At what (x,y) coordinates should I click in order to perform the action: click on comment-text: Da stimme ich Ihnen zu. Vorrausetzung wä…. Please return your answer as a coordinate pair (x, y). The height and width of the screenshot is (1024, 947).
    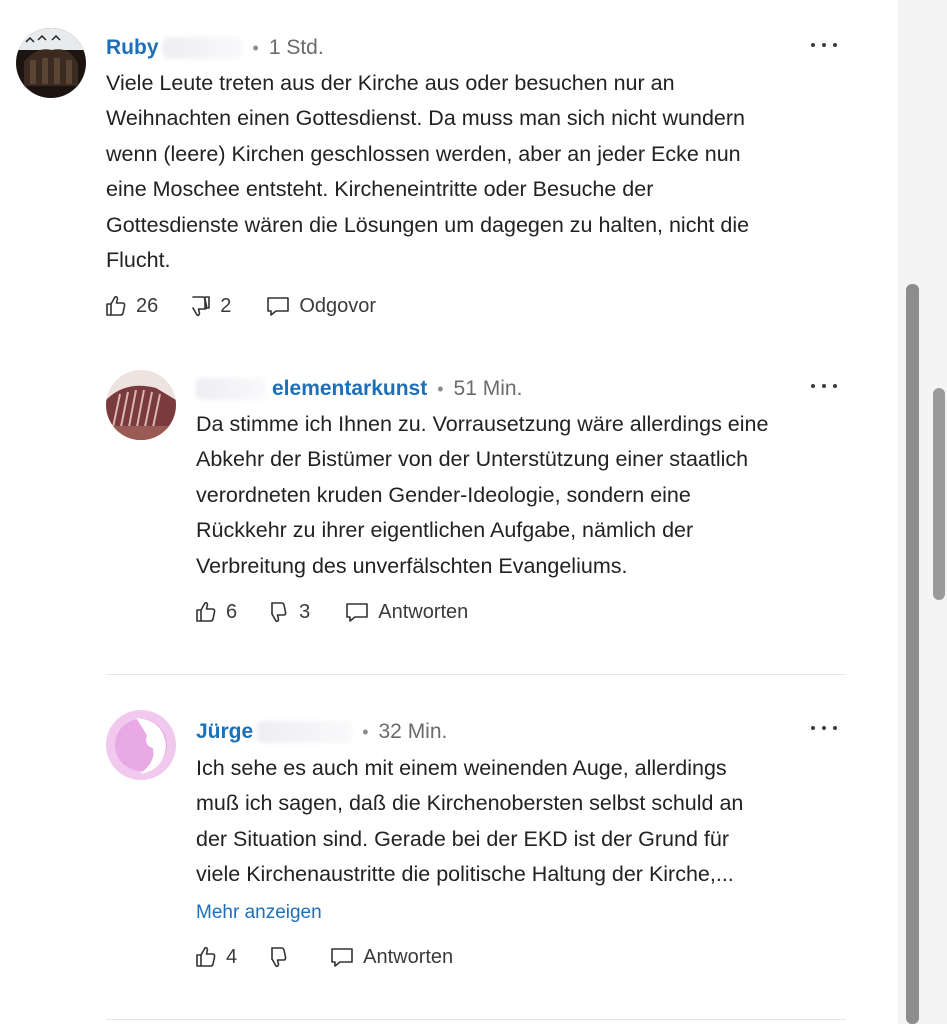
    Looking at the image, I should click on (482, 495).